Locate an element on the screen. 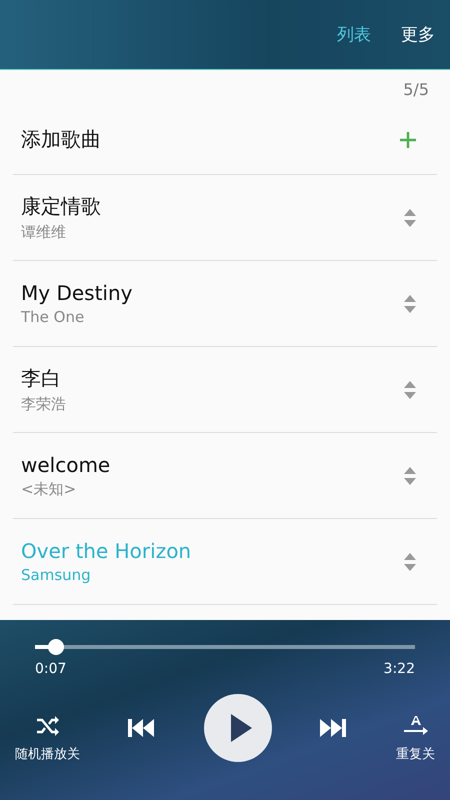 This screenshot has width=450, height=800. tab: 更多 is located at coordinates (418, 34).